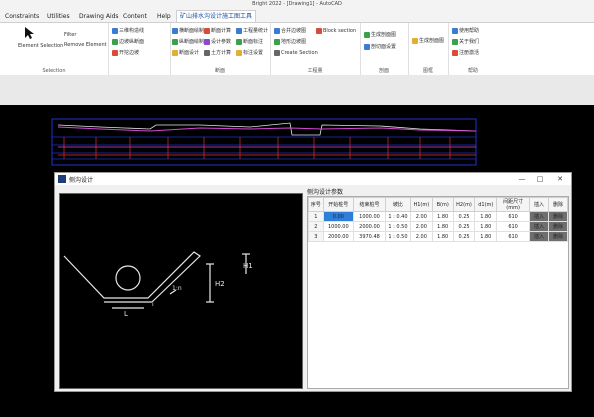  Describe the element at coordinates (177, 288) in the screenshot. I see `slope-label: 1:n` at that location.